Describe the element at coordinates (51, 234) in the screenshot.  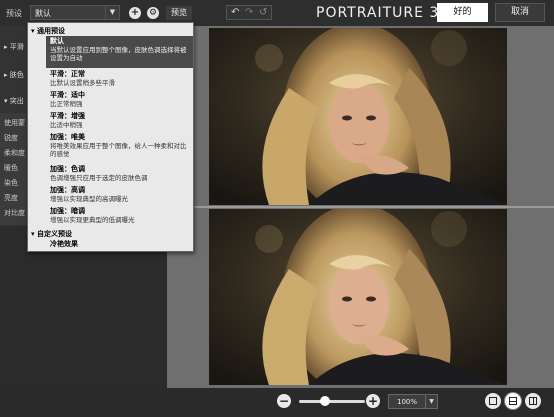
I see `group-custom-presets: ▾ 自定义预设` at that location.